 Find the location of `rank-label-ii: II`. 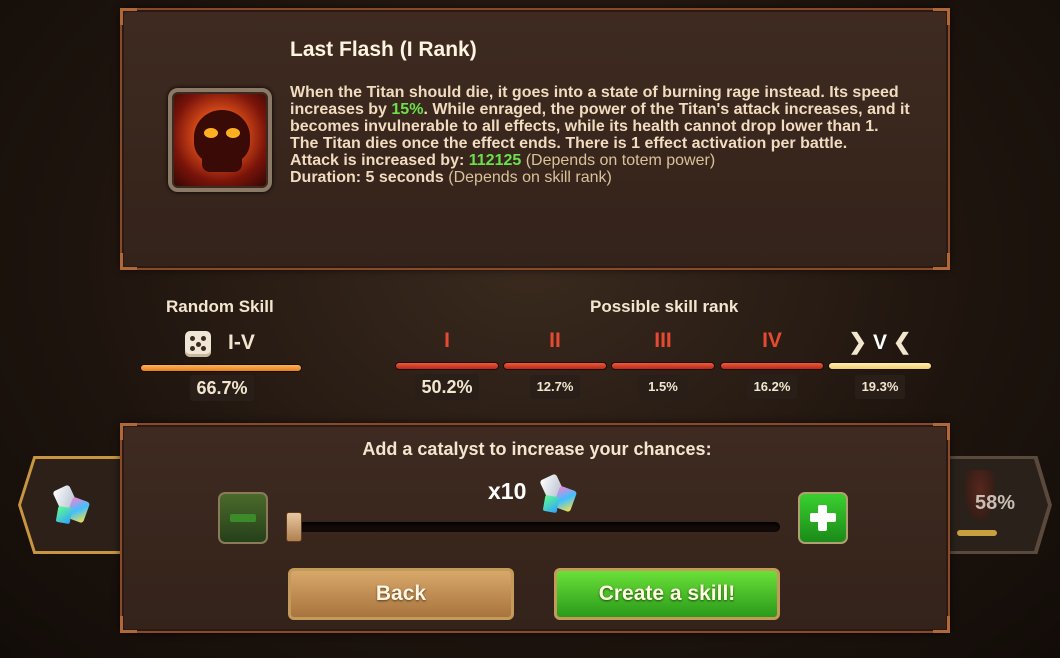

rank-label-ii: II is located at coordinates (555, 340).